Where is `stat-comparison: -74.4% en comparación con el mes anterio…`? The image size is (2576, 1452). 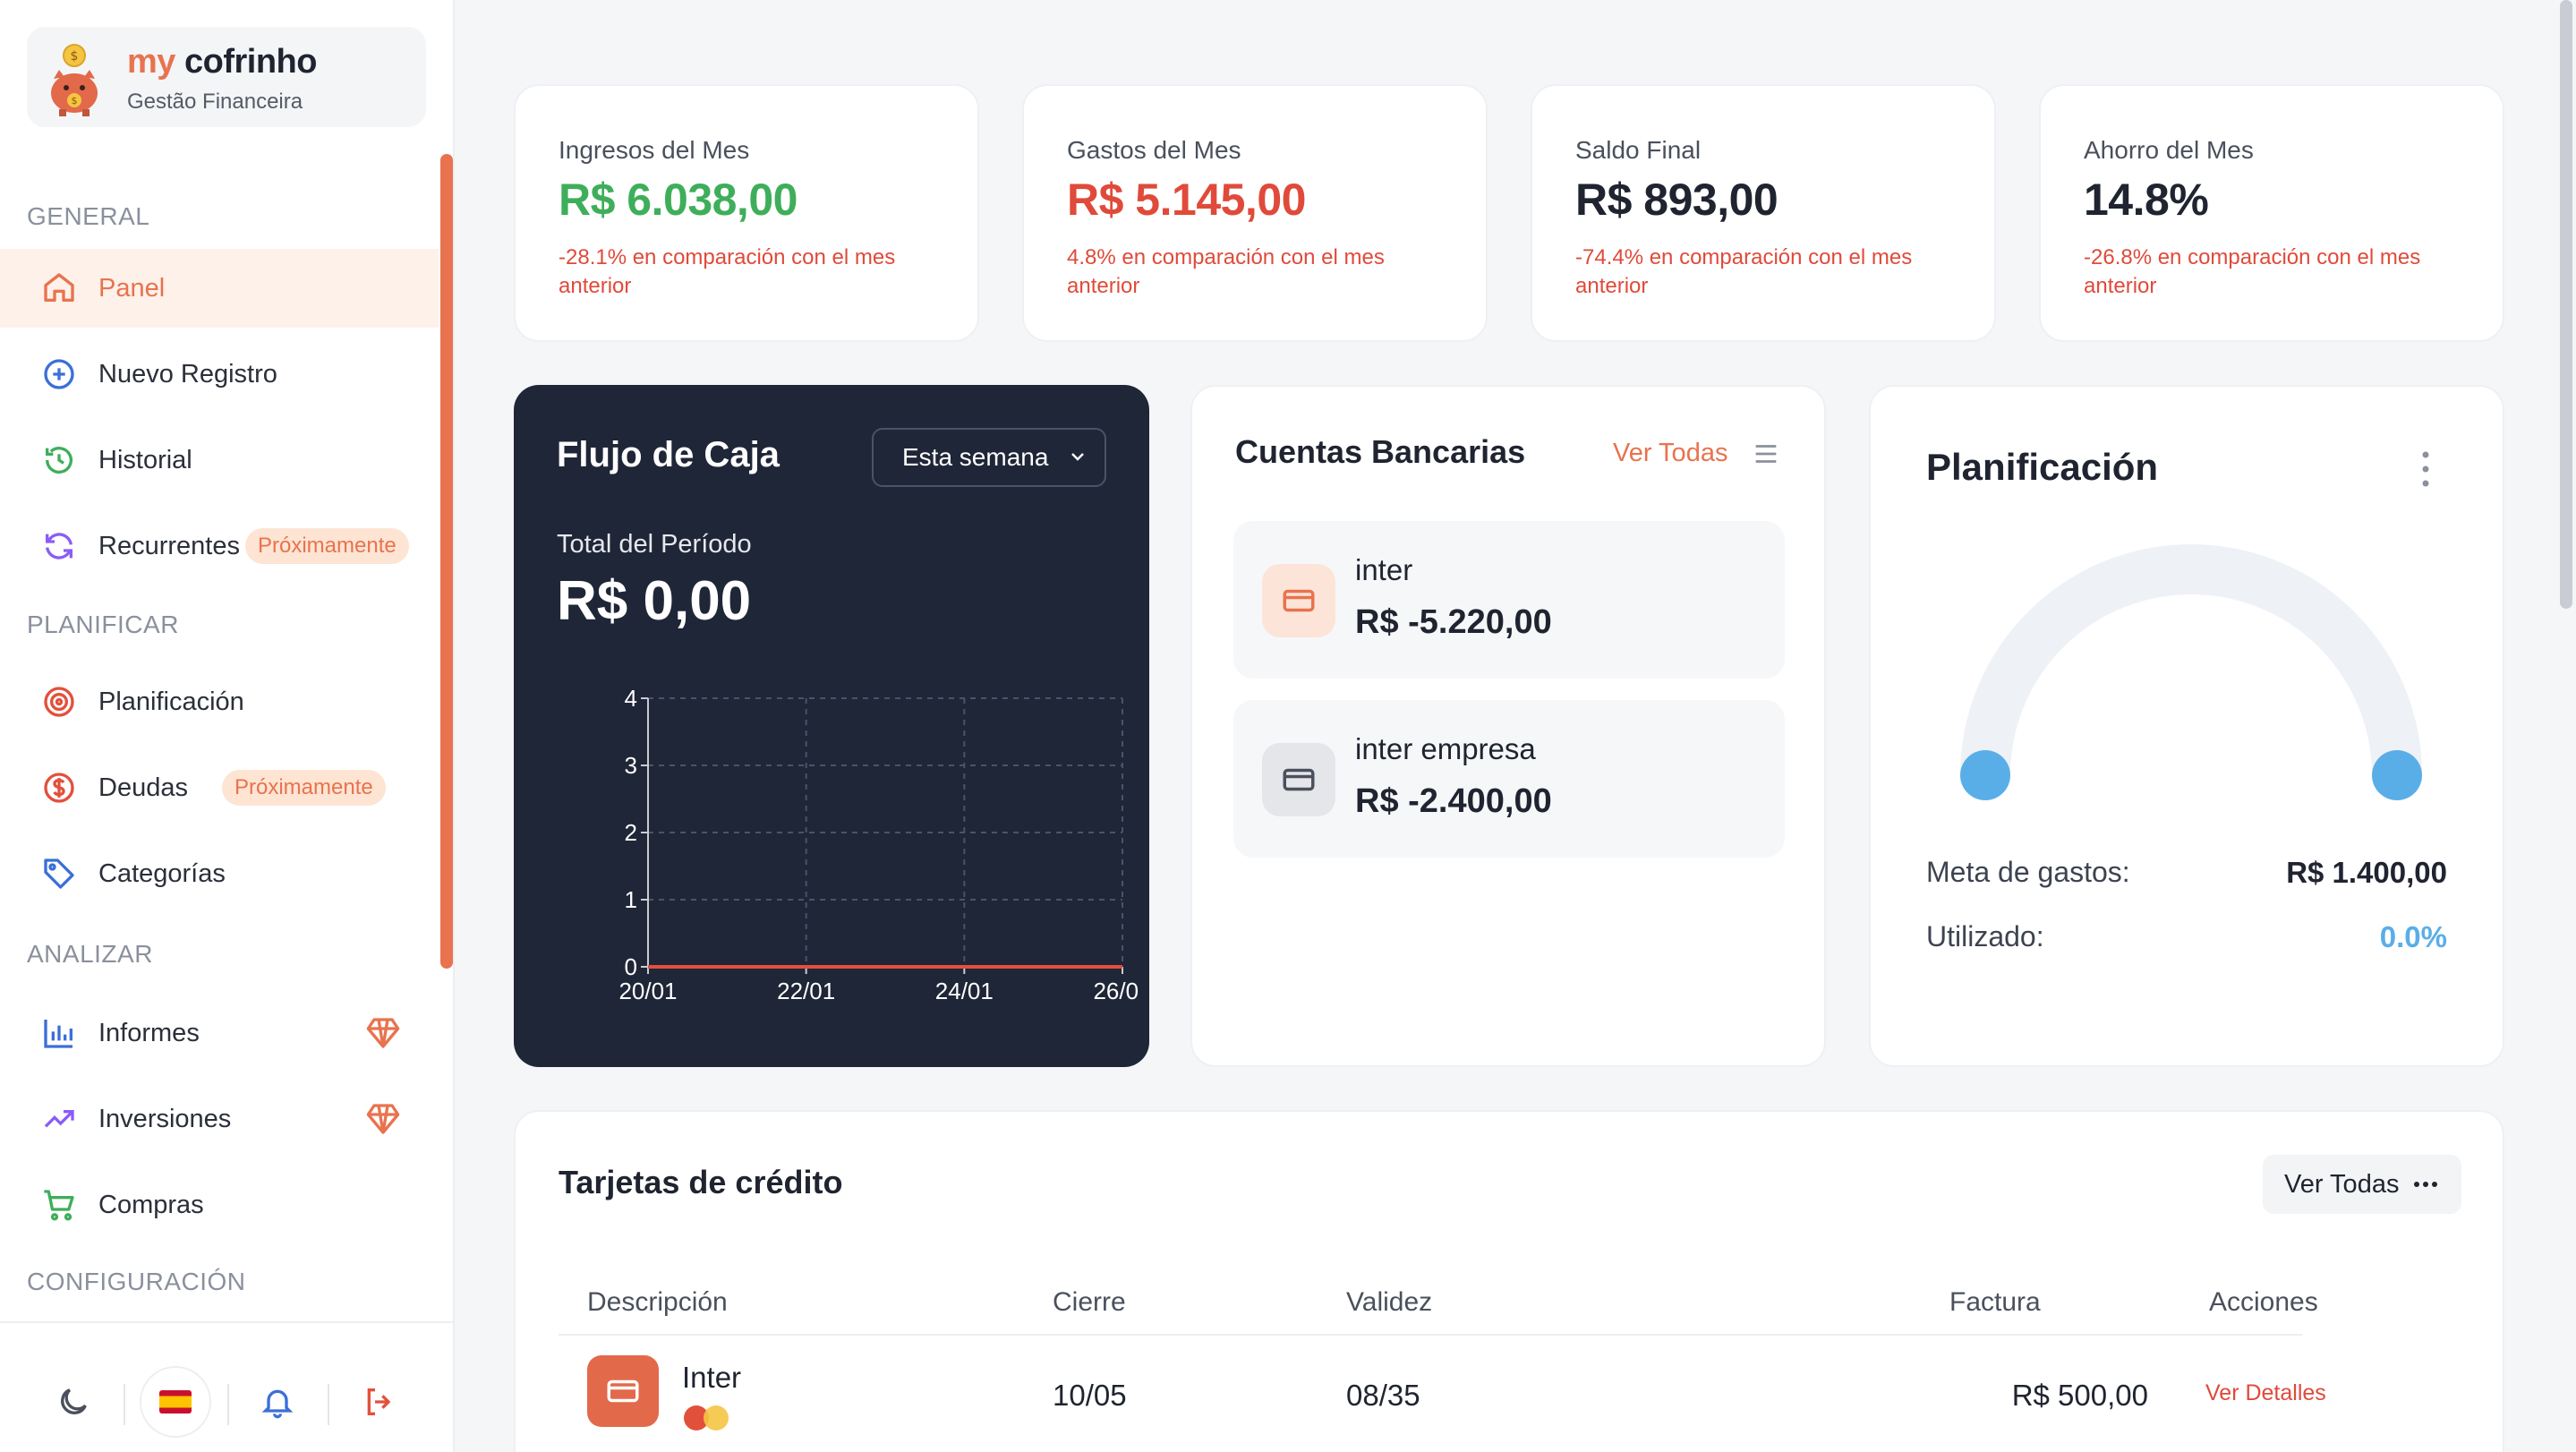 stat-comparison: -74.4% en comparación con el mes anterio… is located at coordinates (1744, 271).